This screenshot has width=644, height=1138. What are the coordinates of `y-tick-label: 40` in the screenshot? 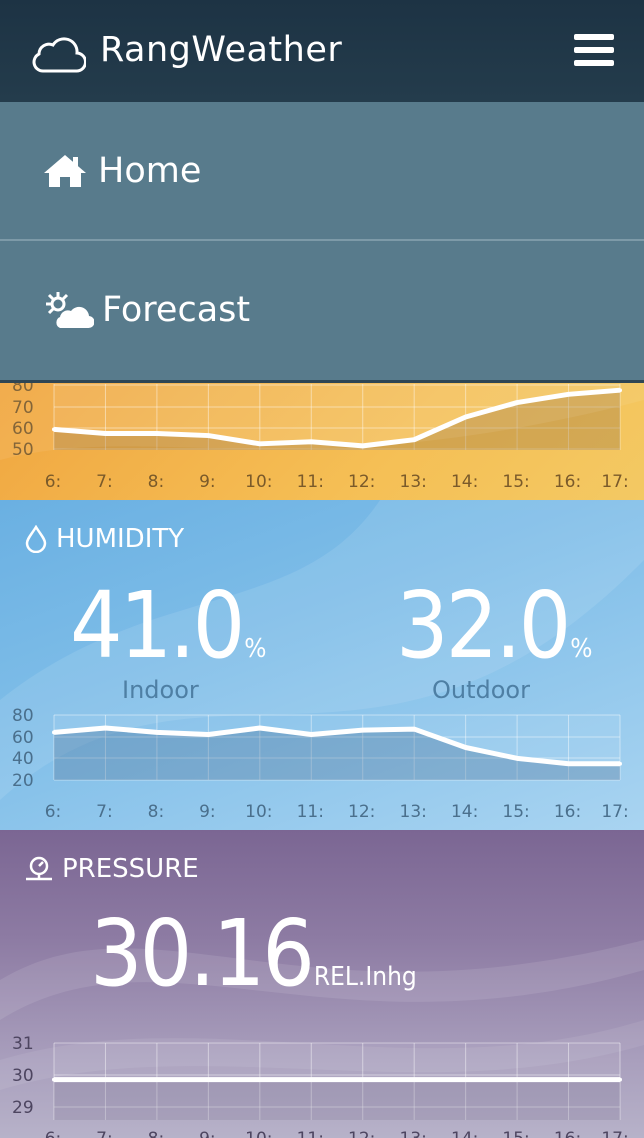 It's located at (23, 759).